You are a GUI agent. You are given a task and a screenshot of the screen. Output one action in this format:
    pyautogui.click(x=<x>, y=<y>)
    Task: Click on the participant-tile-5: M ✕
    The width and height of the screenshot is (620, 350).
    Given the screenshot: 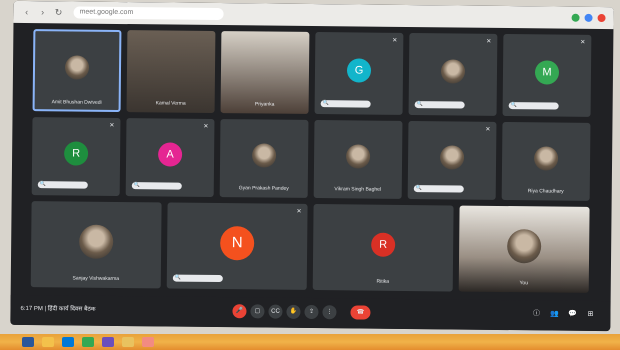 What is the action you would take?
    pyautogui.click(x=547, y=75)
    